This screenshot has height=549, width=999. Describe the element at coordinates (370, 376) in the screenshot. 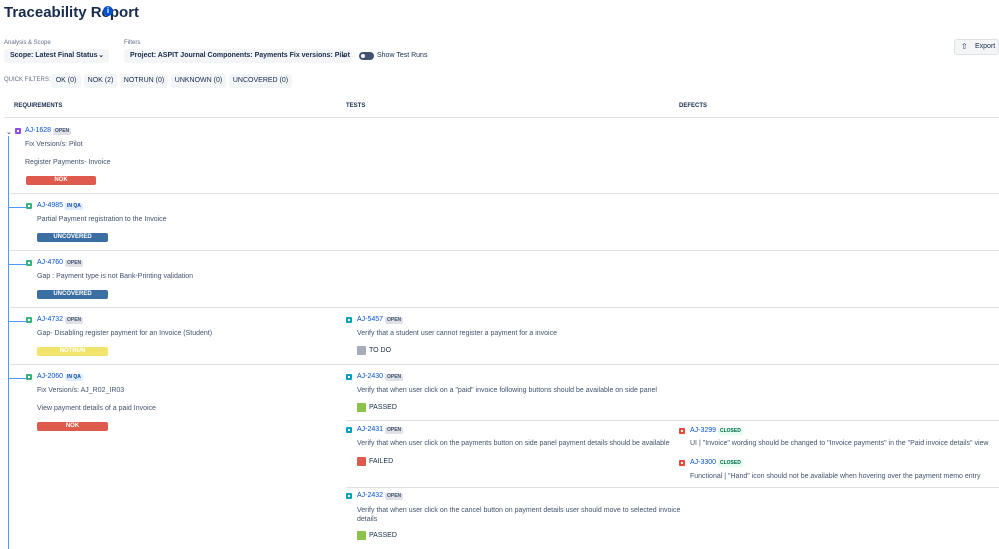

I see `test-key: AJ-2430` at that location.